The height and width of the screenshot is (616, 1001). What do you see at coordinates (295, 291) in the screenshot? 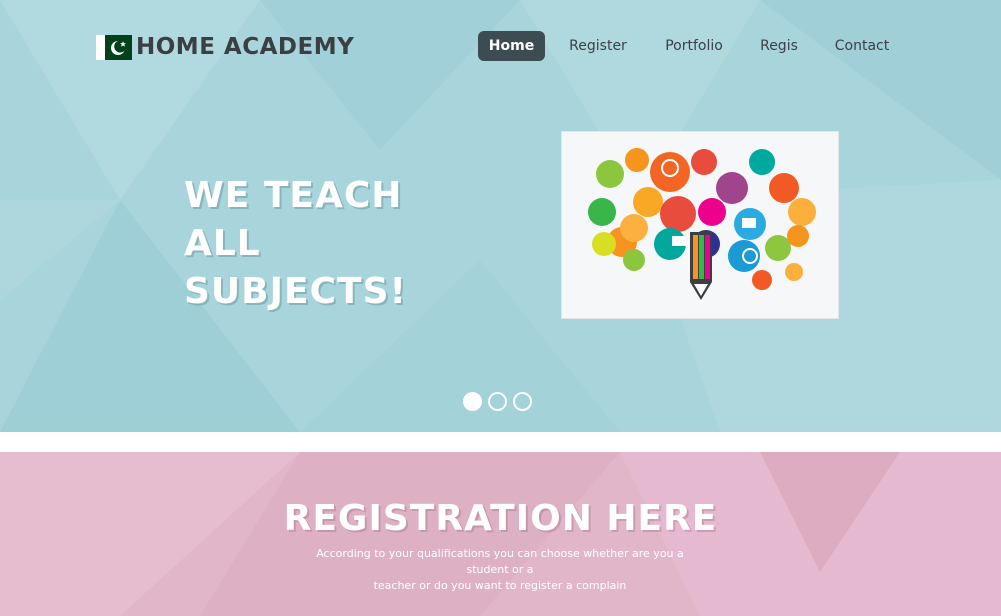
I see `hero-headline-line-2: SUBJECTS!` at bounding box center [295, 291].